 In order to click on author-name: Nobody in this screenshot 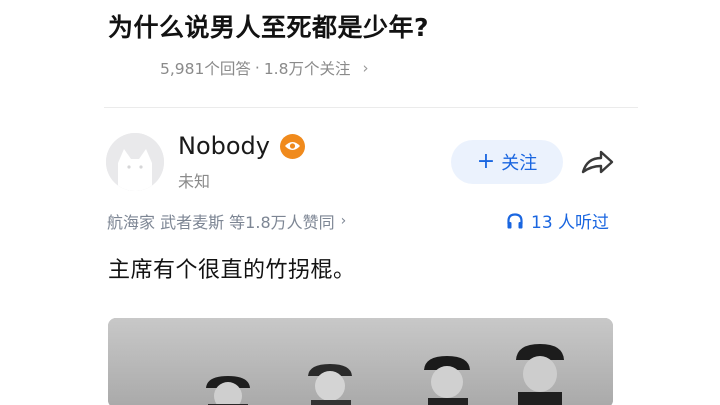, I will do `click(241, 146)`.